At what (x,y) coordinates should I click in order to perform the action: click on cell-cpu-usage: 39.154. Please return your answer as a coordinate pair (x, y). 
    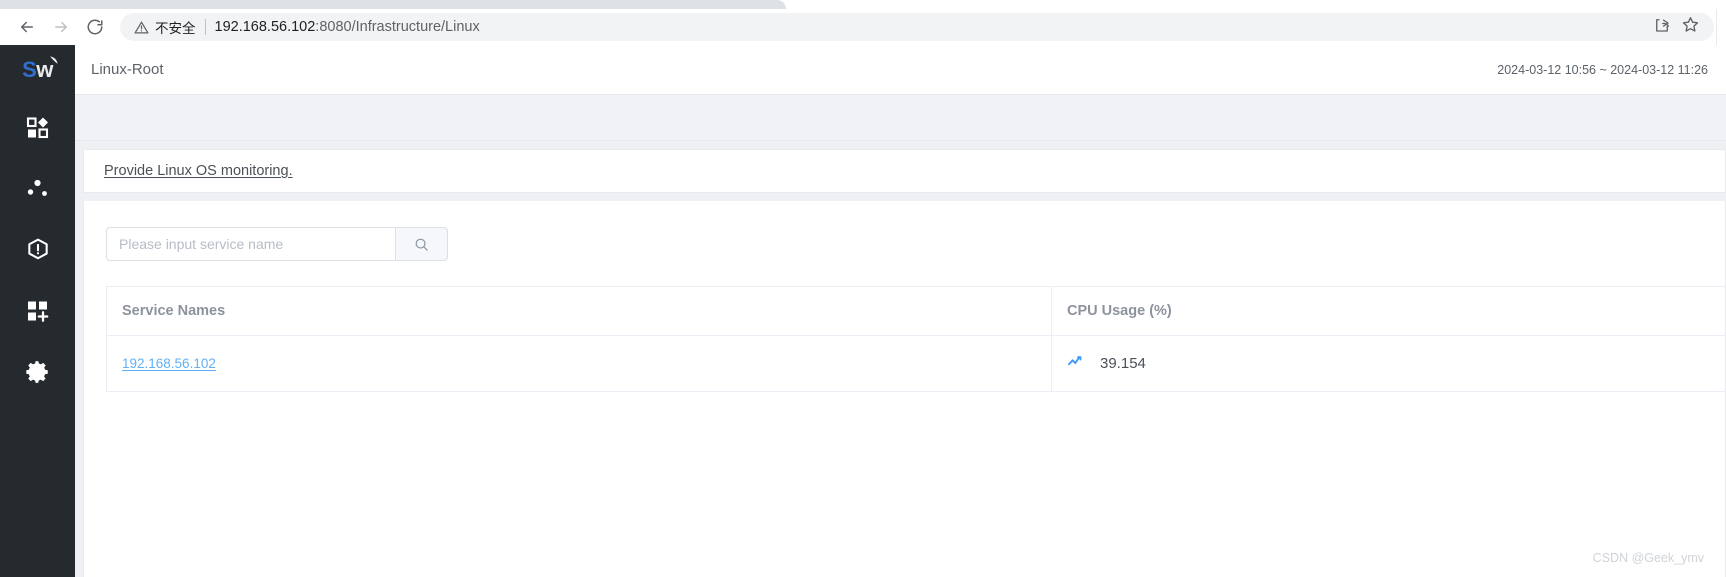
    Looking at the image, I should click on (1388, 363).